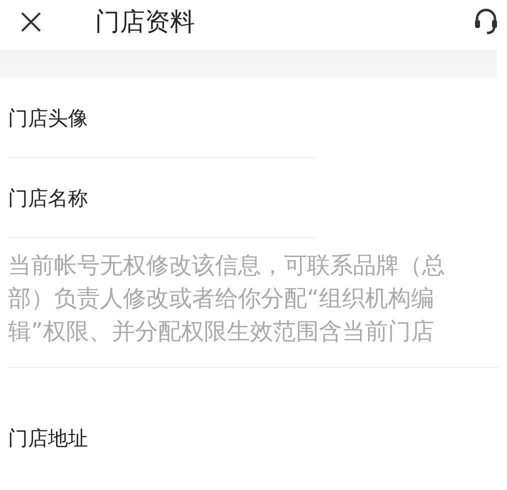  Describe the element at coordinates (48, 118) in the screenshot. I see `field-label: 门店头像` at that location.